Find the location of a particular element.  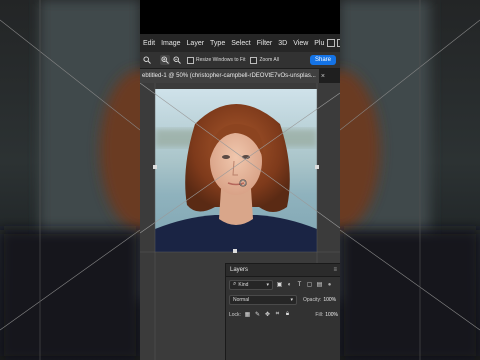

search-icon is located at coordinates (147, 60).